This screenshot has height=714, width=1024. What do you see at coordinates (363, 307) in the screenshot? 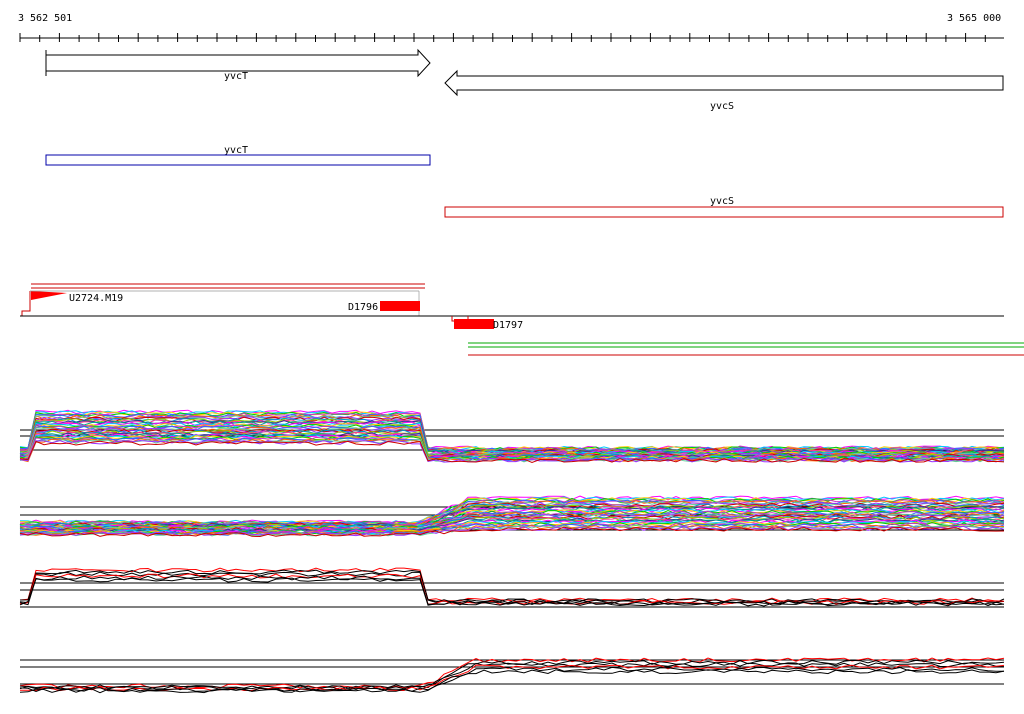
I see `feature-label-d1796: D1796` at bounding box center [363, 307].